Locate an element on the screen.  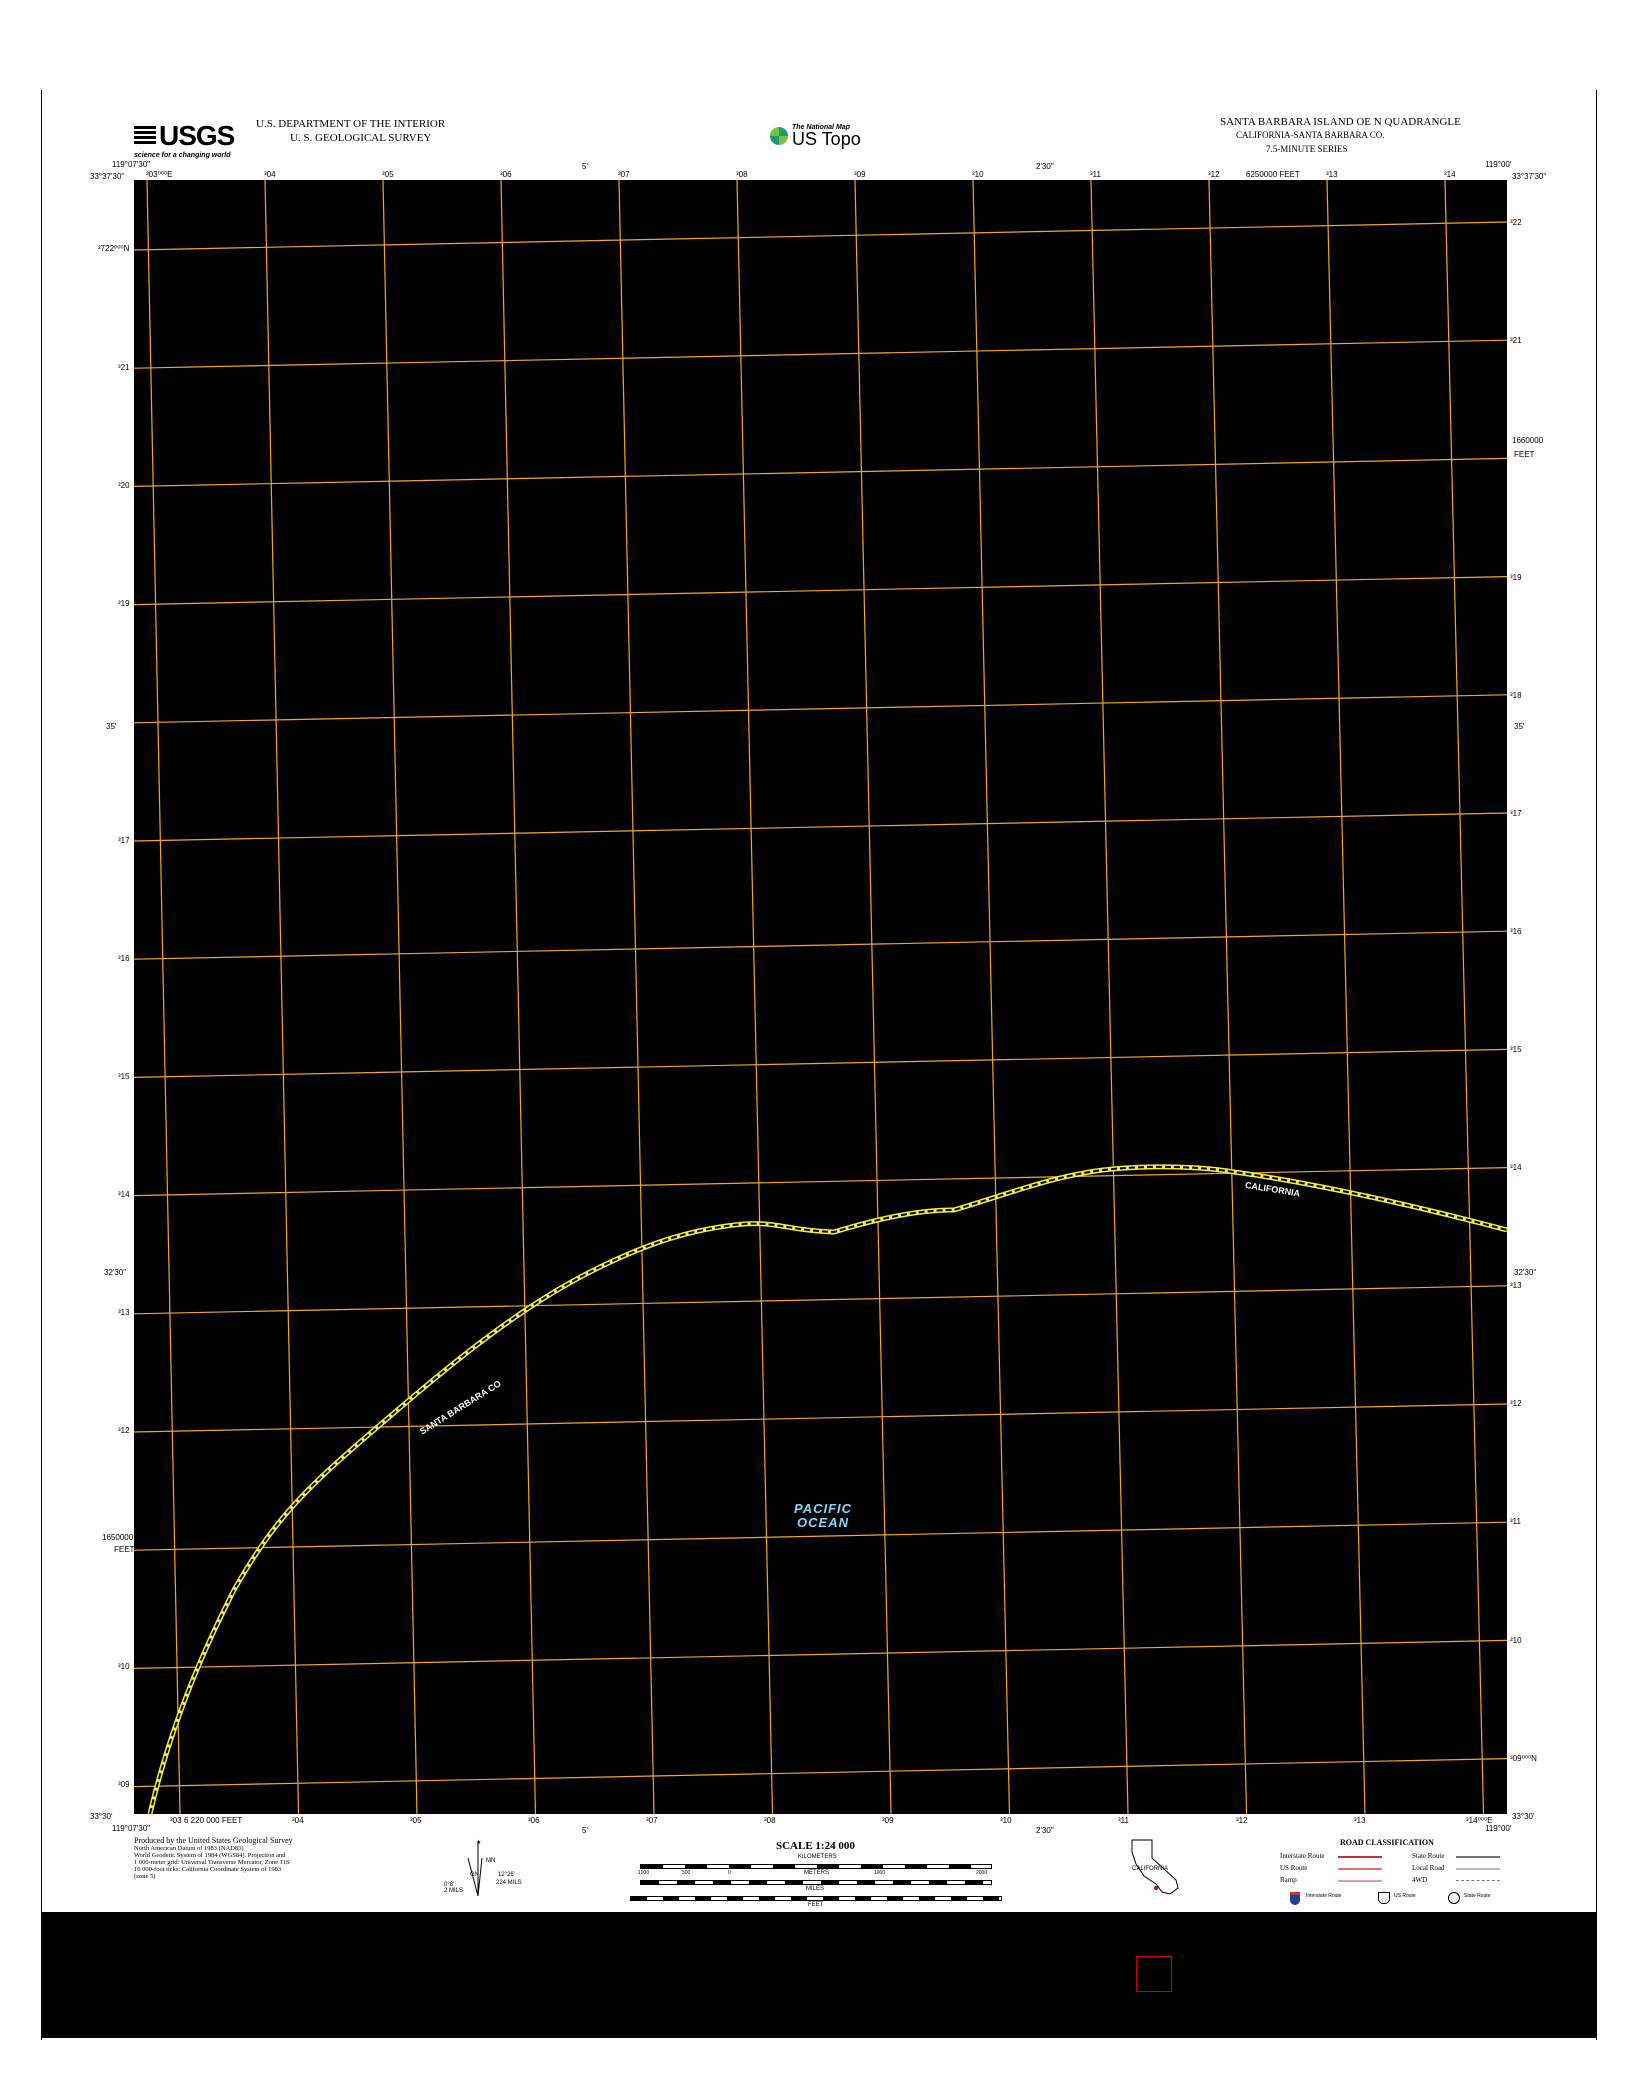
top-tick: ³04 is located at coordinates (270, 174).